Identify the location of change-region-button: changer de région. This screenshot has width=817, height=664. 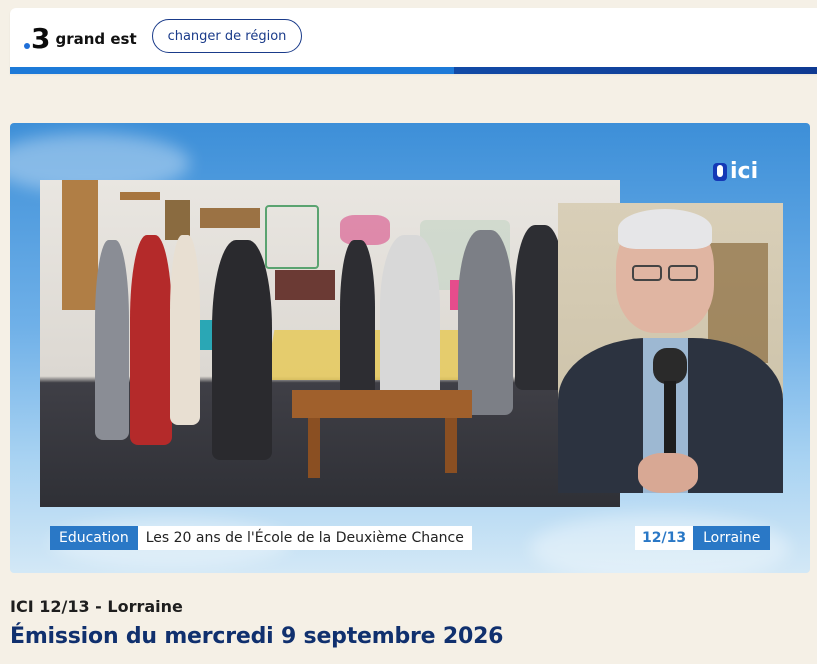
(227, 36).